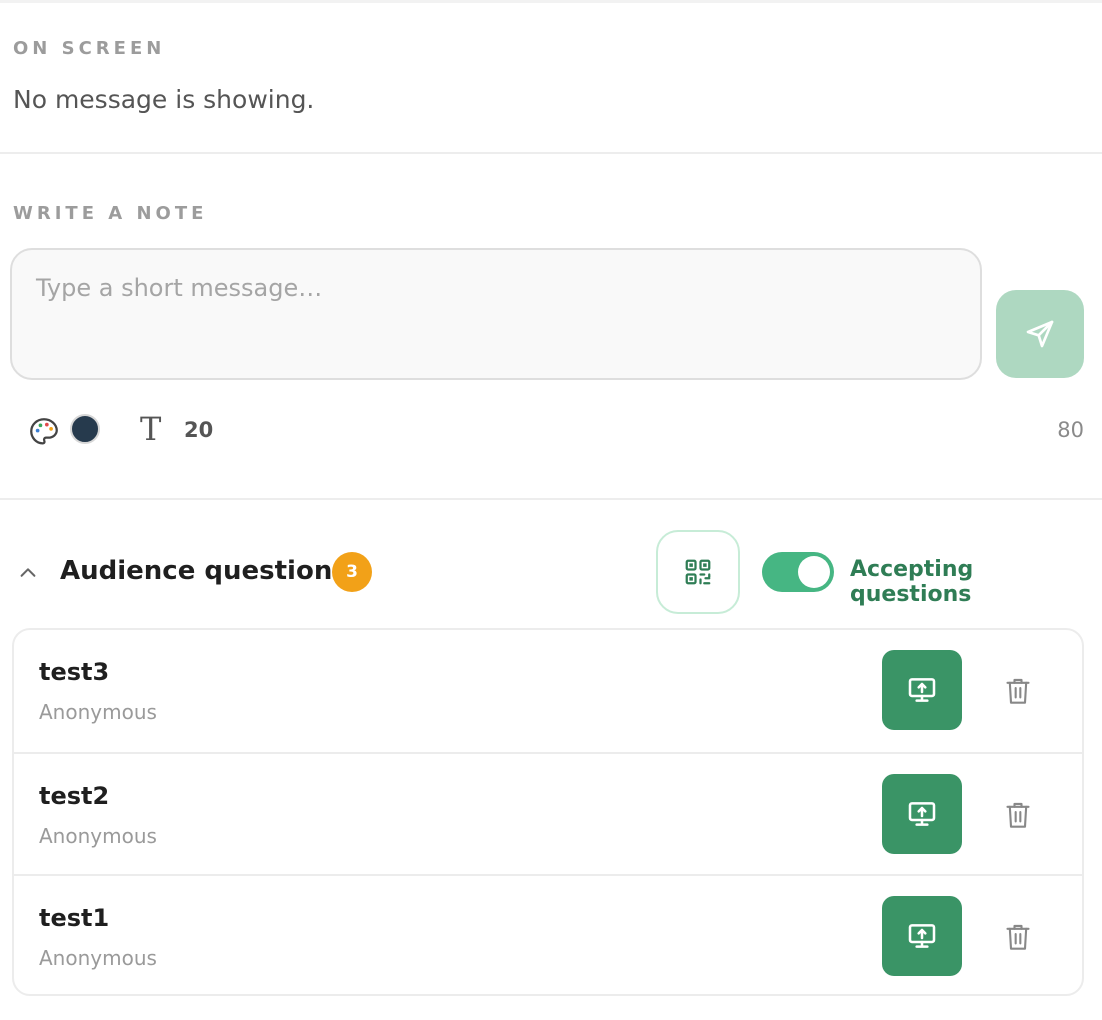 The width and height of the screenshot is (1102, 1020). I want to click on send-icon, so click(1040, 334).